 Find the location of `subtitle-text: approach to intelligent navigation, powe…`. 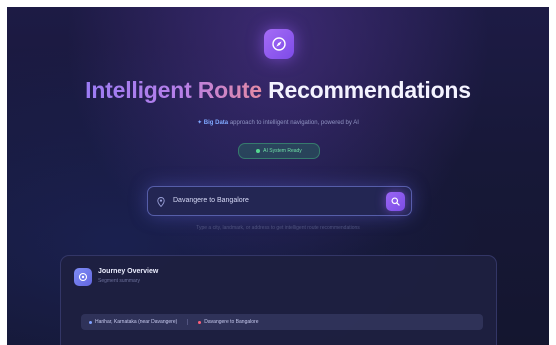

subtitle-text: approach to intelligent navigation, powe… is located at coordinates (294, 123).